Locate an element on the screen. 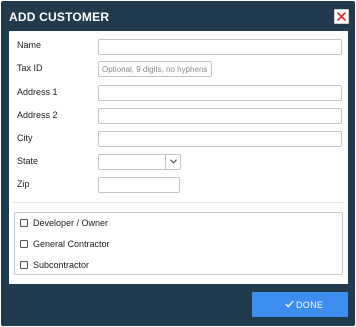  state-dropdown-button is located at coordinates (172, 162).